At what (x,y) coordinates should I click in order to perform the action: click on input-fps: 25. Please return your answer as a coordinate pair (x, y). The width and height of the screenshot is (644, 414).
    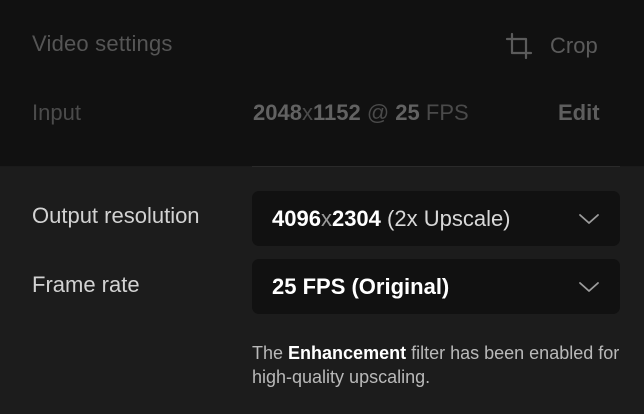
    Looking at the image, I should click on (407, 112).